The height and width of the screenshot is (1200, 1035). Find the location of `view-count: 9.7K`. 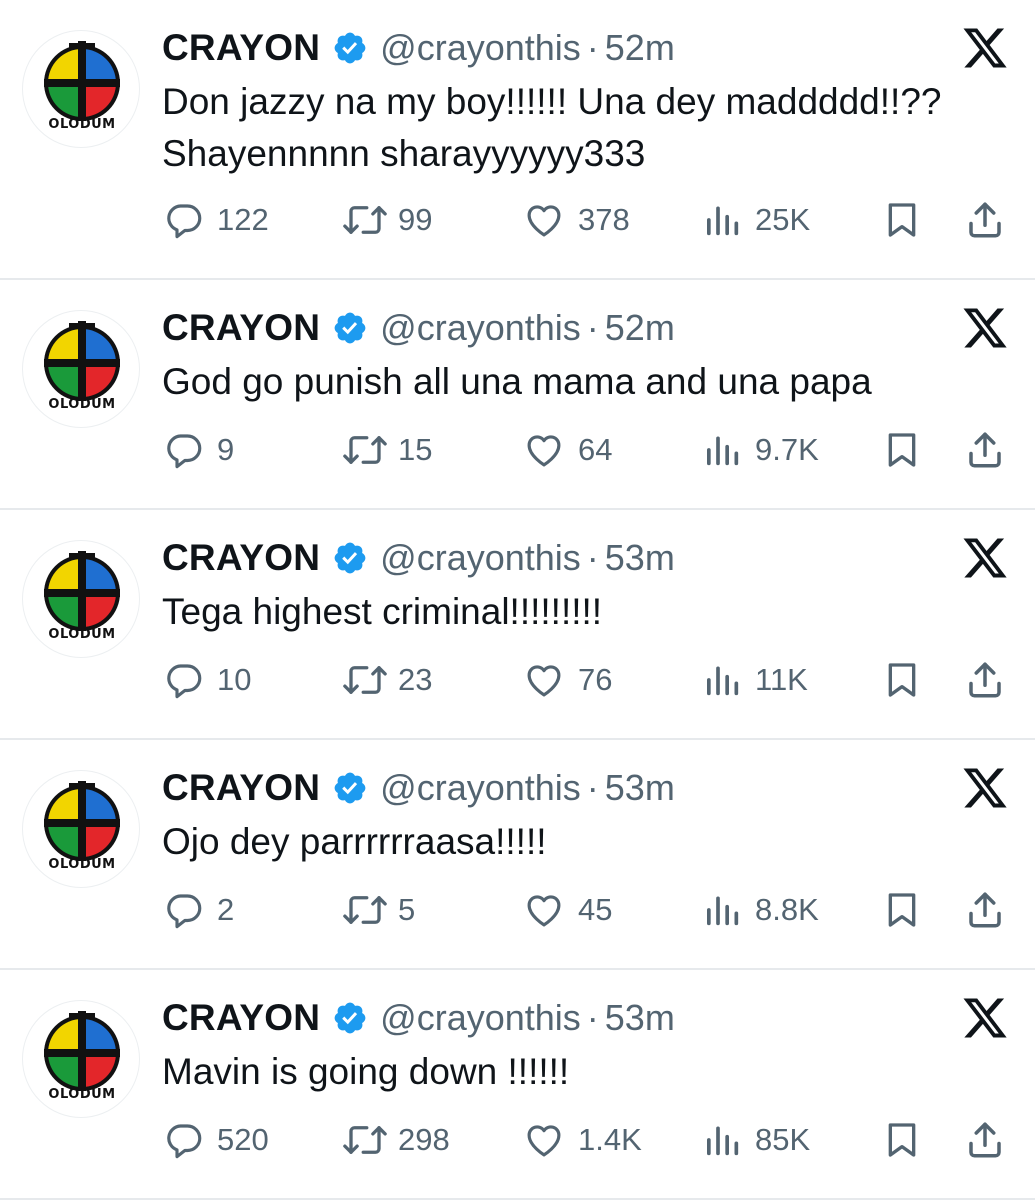

view-count: 9.7K is located at coordinates (787, 449).